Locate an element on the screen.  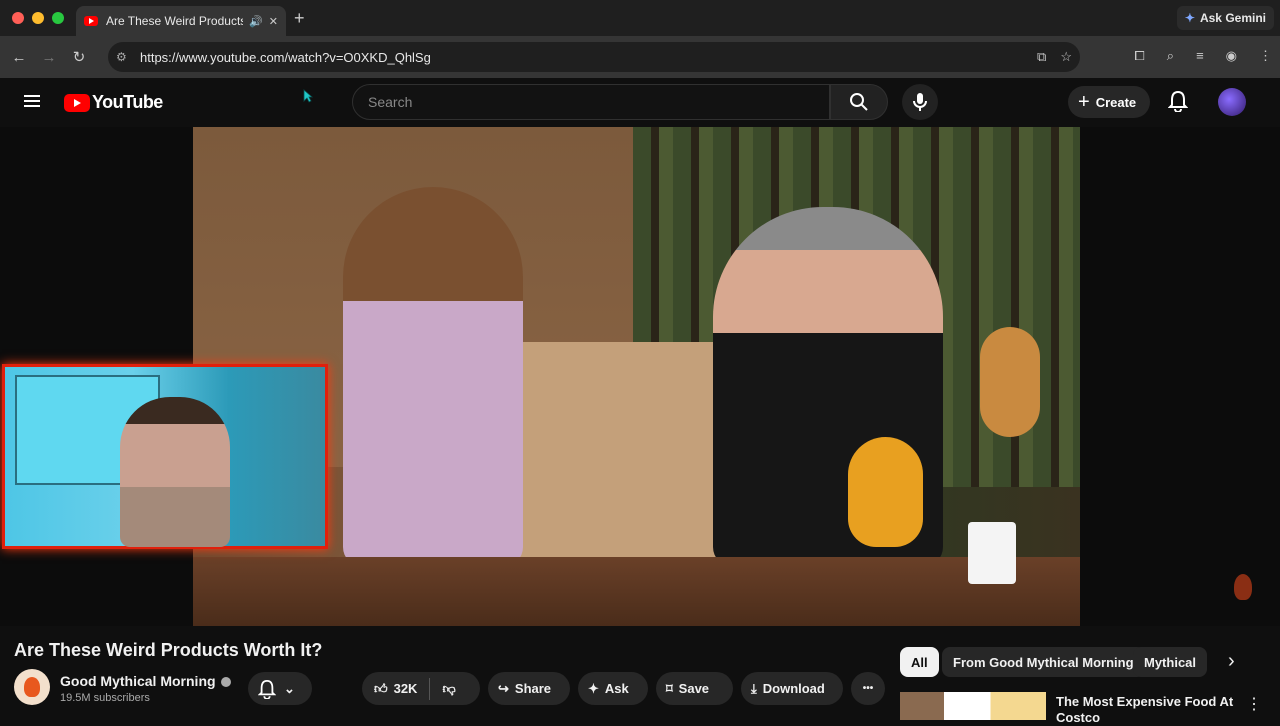
verified-badge-icon is located at coordinates (225, 682).